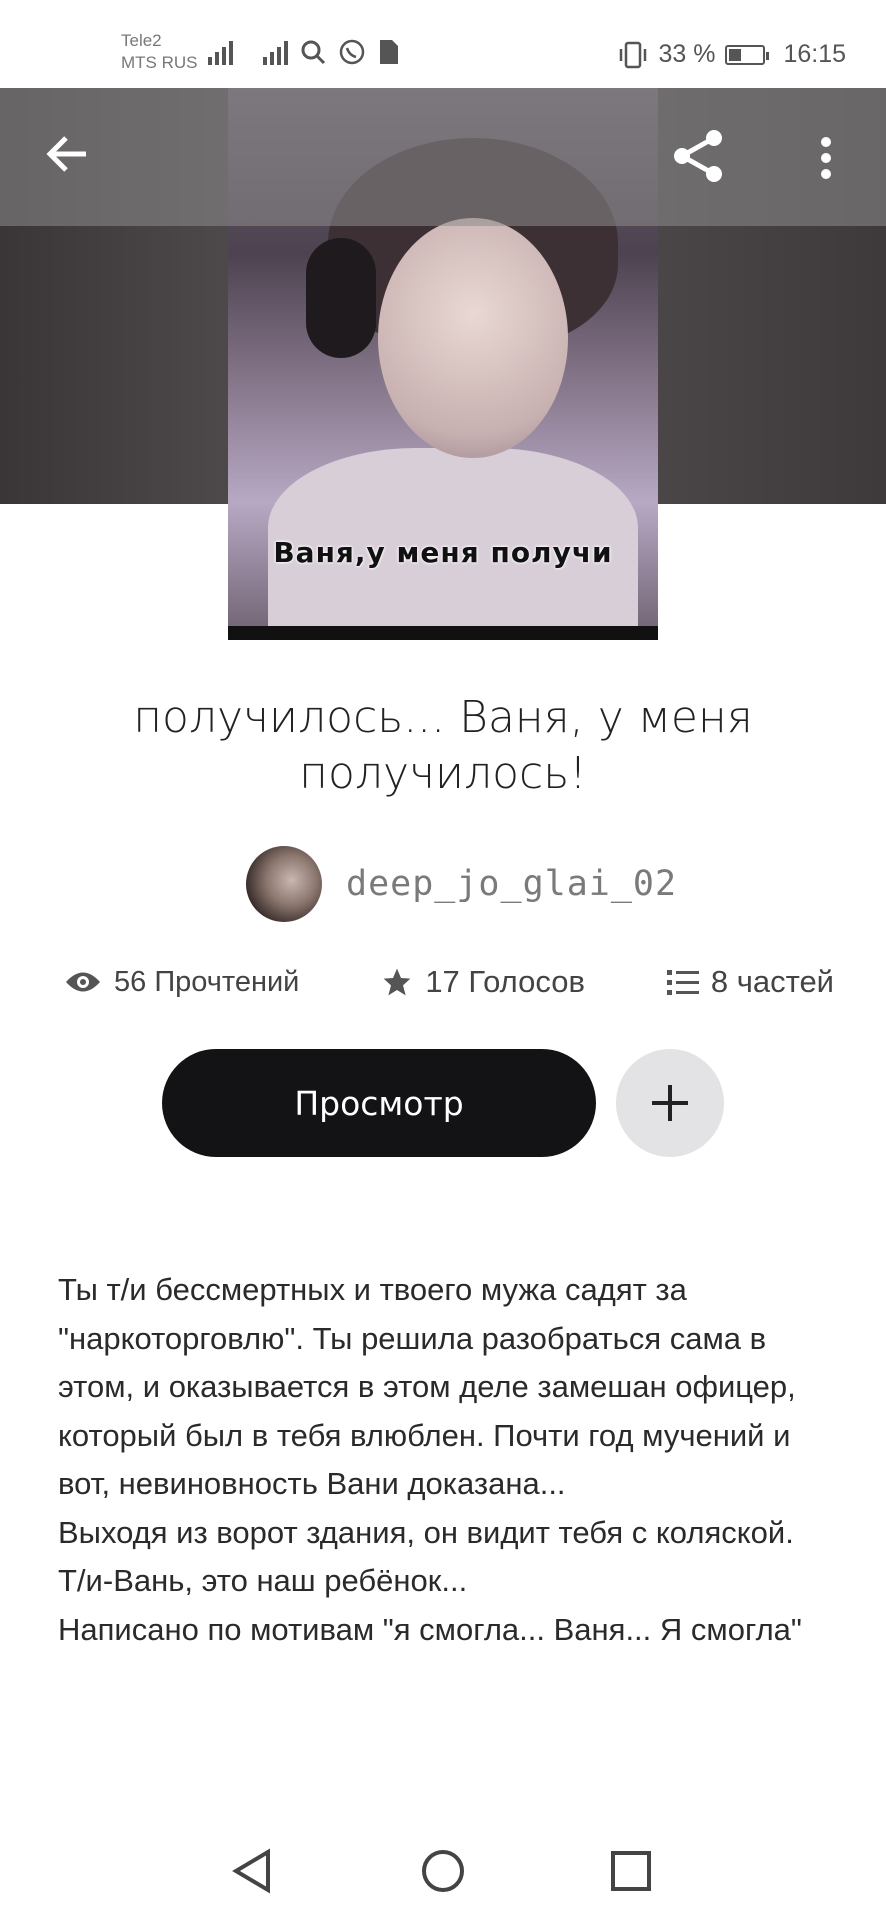 The height and width of the screenshot is (1920, 886). What do you see at coordinates (159, 62) in the screenshot?
I see `carrier-2: MTS RUS` at bounding box center [159, 62].